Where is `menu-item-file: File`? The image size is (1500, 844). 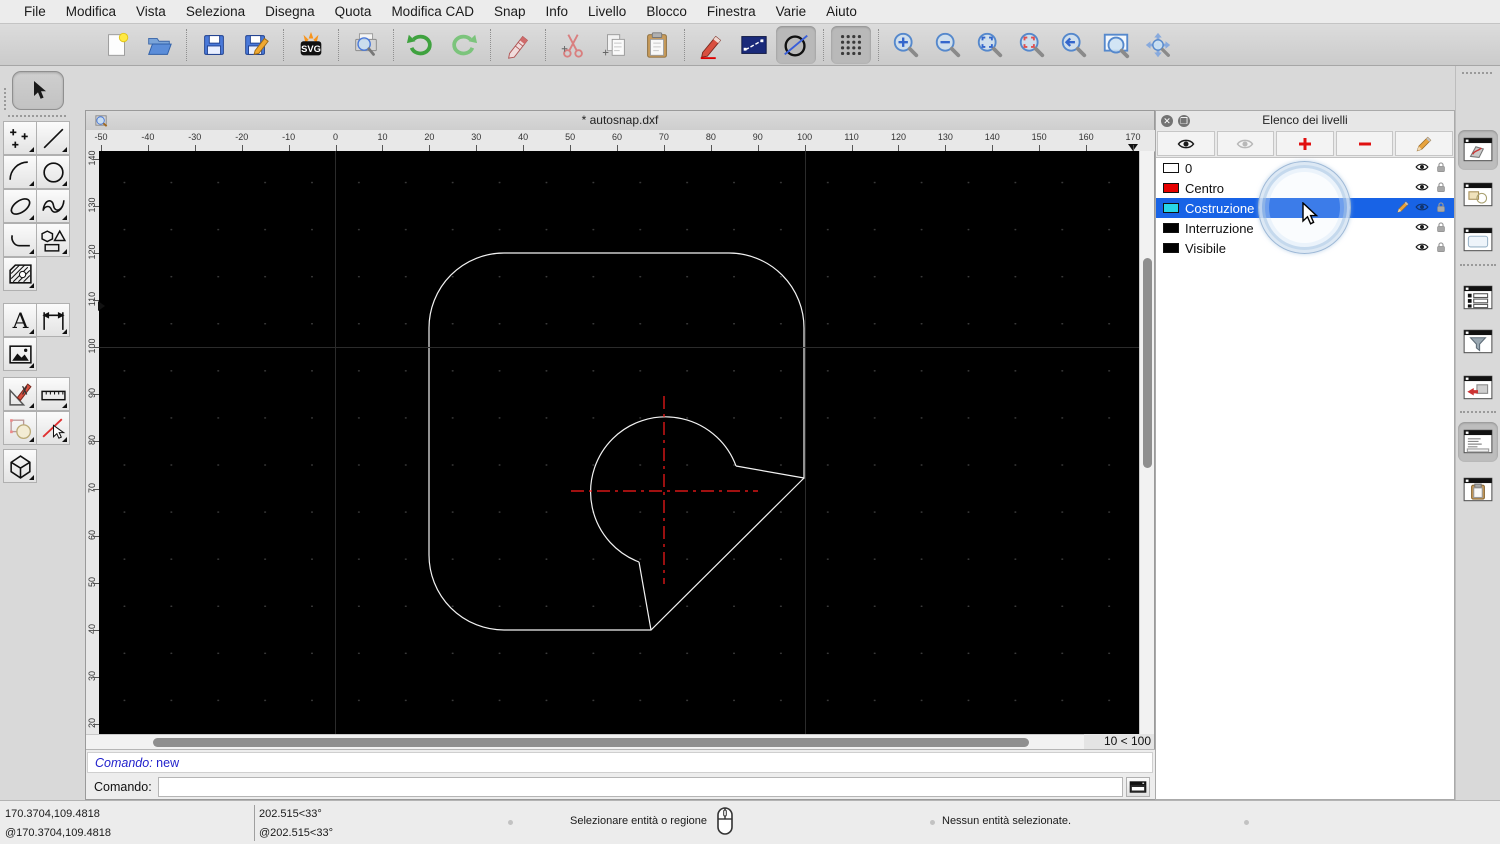 menu-item-file: File is located at coordinates (35, 12).